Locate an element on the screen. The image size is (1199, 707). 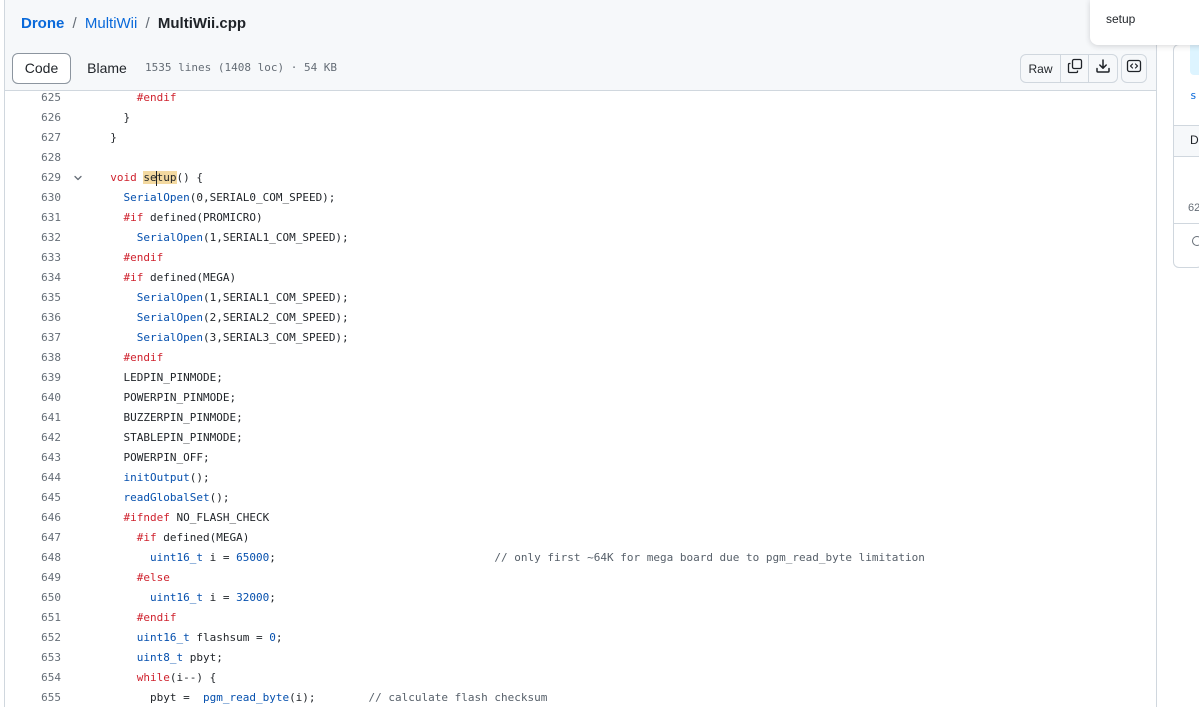
line-number: 646 is located at coordinates (33, 518).